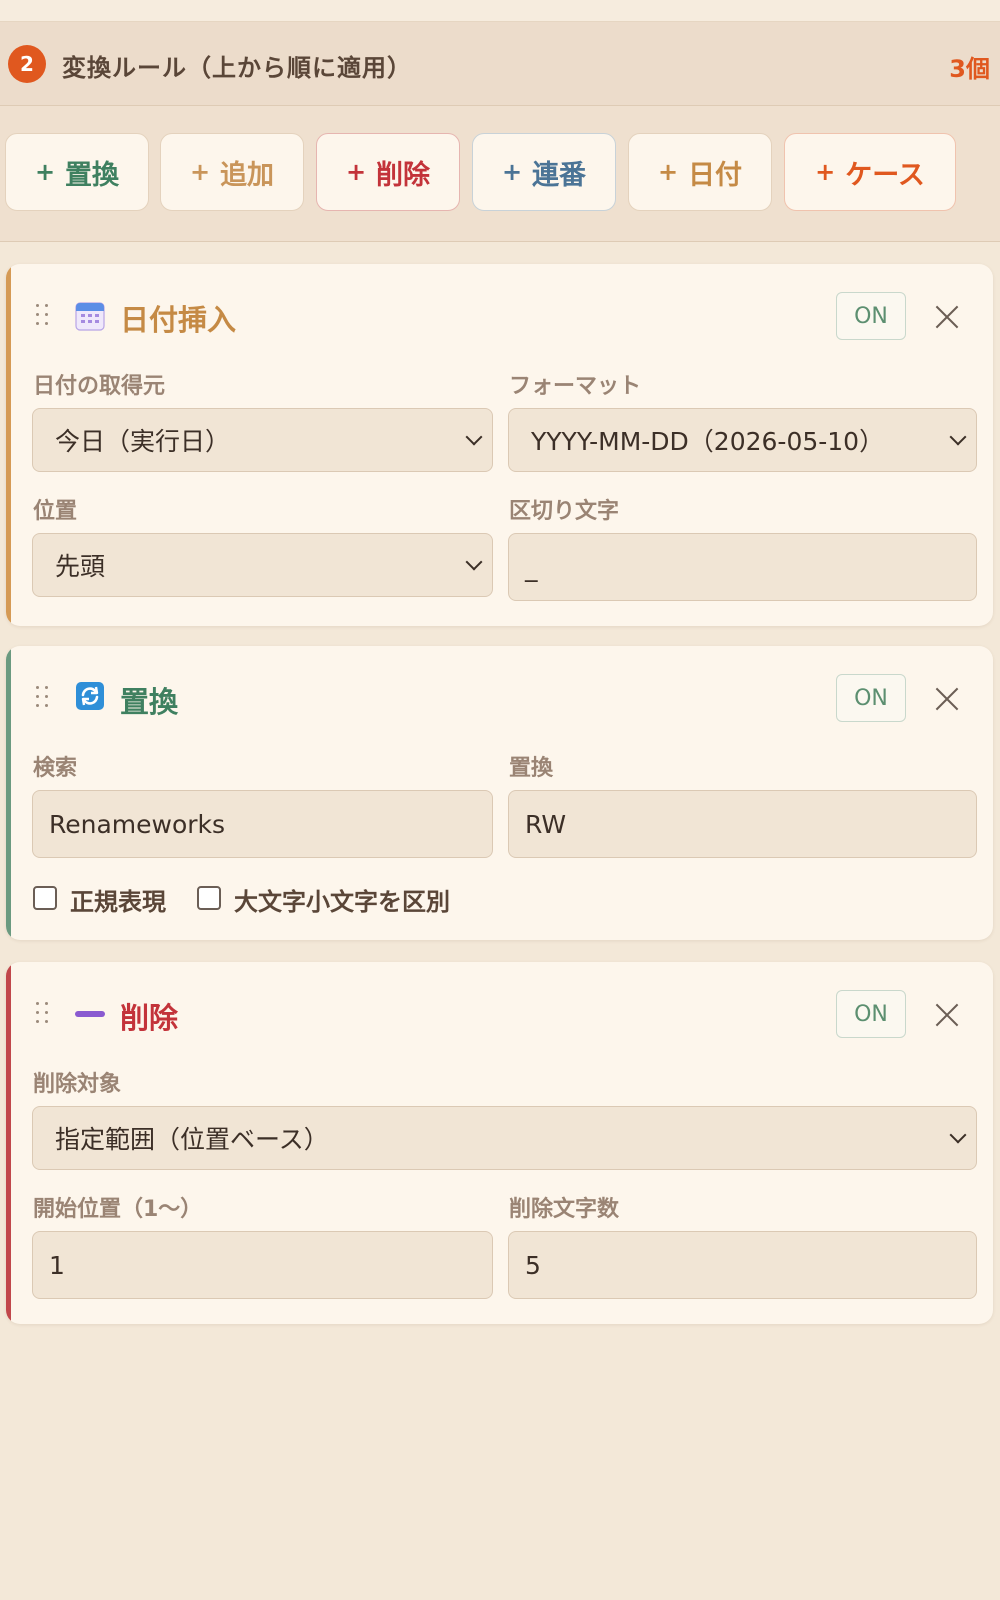 The width and height of the screenshot is (1000, 1600). Describe the element at coordinates (564, 1209) in the screenshot. I see `delete-length-label: 削除文字数` at that location.